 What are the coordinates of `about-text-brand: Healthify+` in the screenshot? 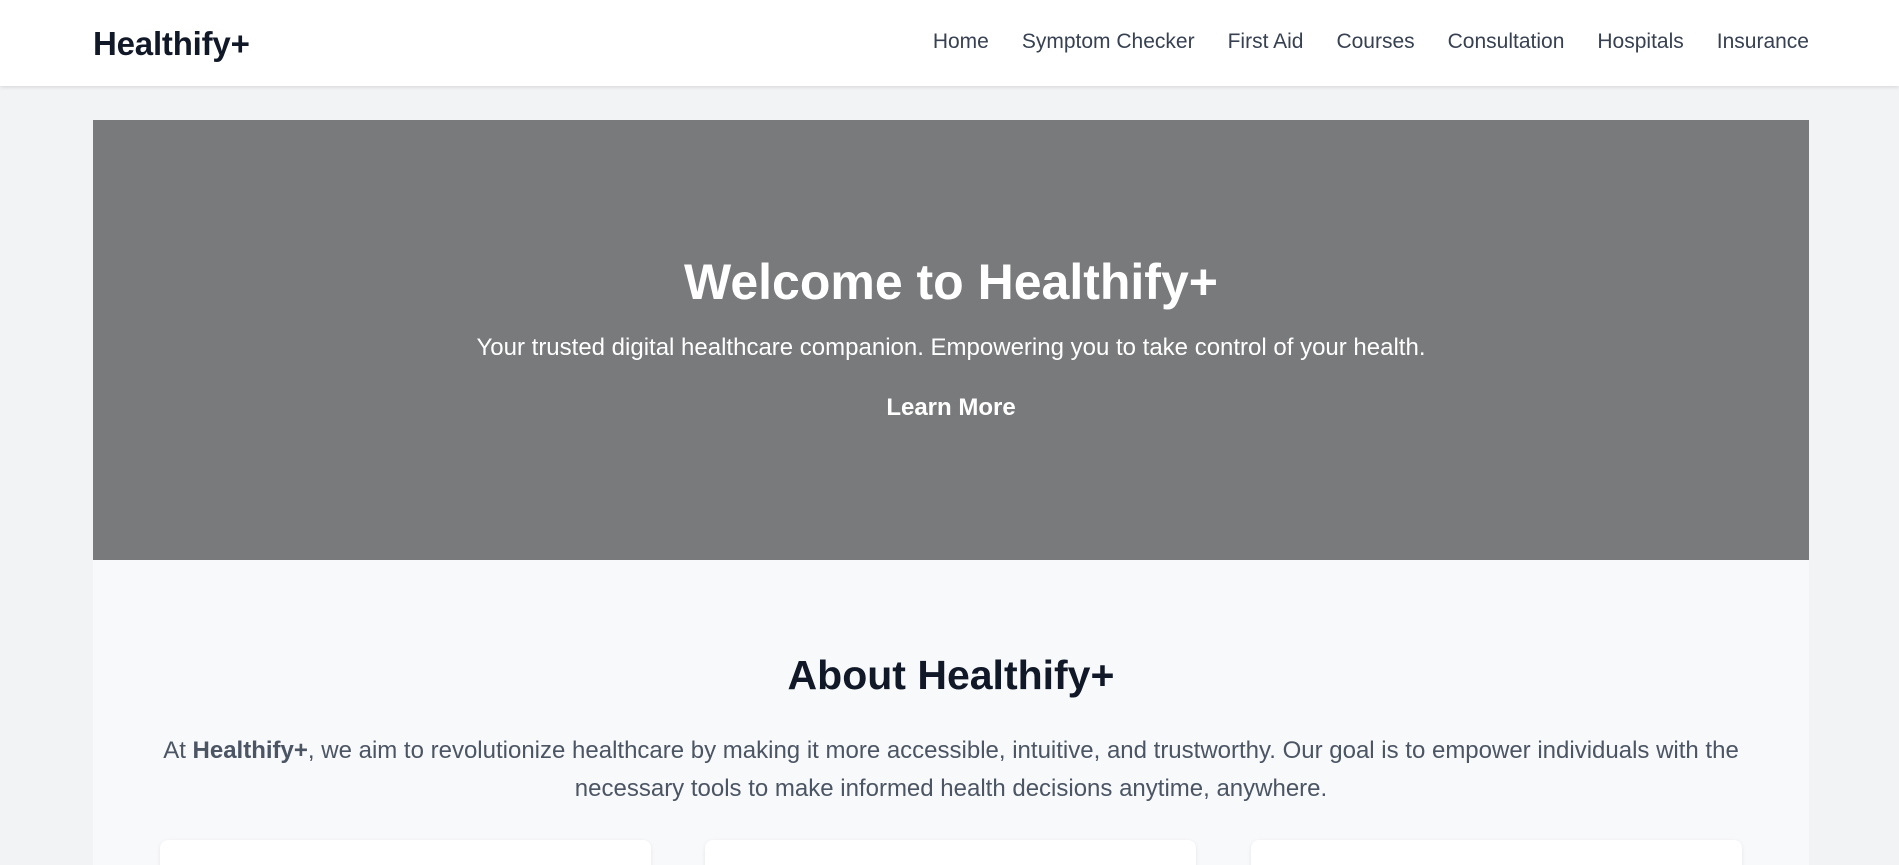 It's located at (250, 750).